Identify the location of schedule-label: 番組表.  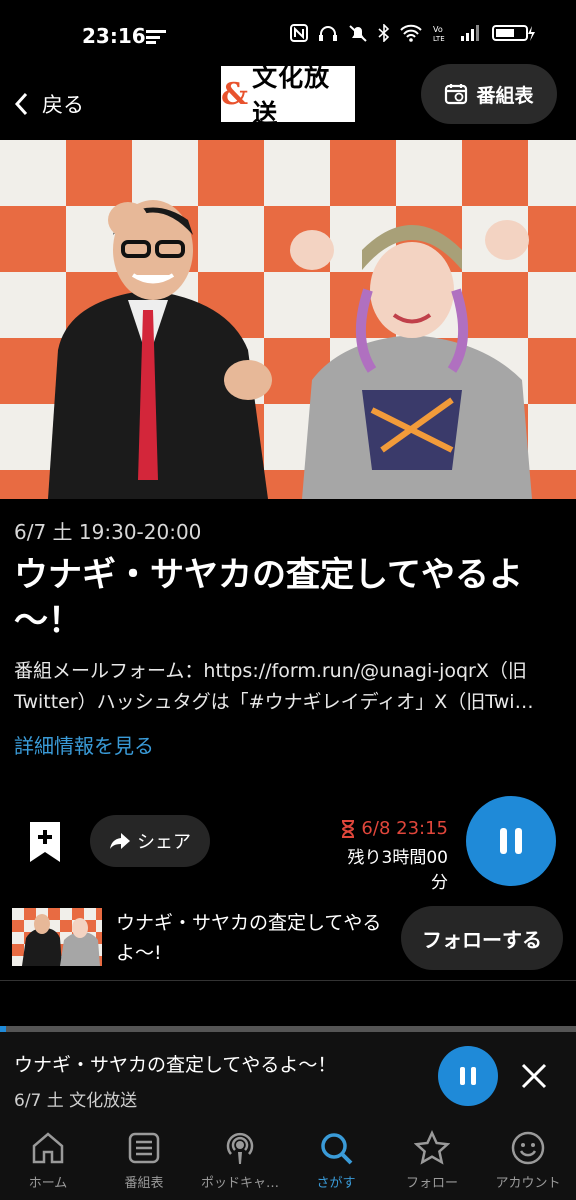
(505, 95).